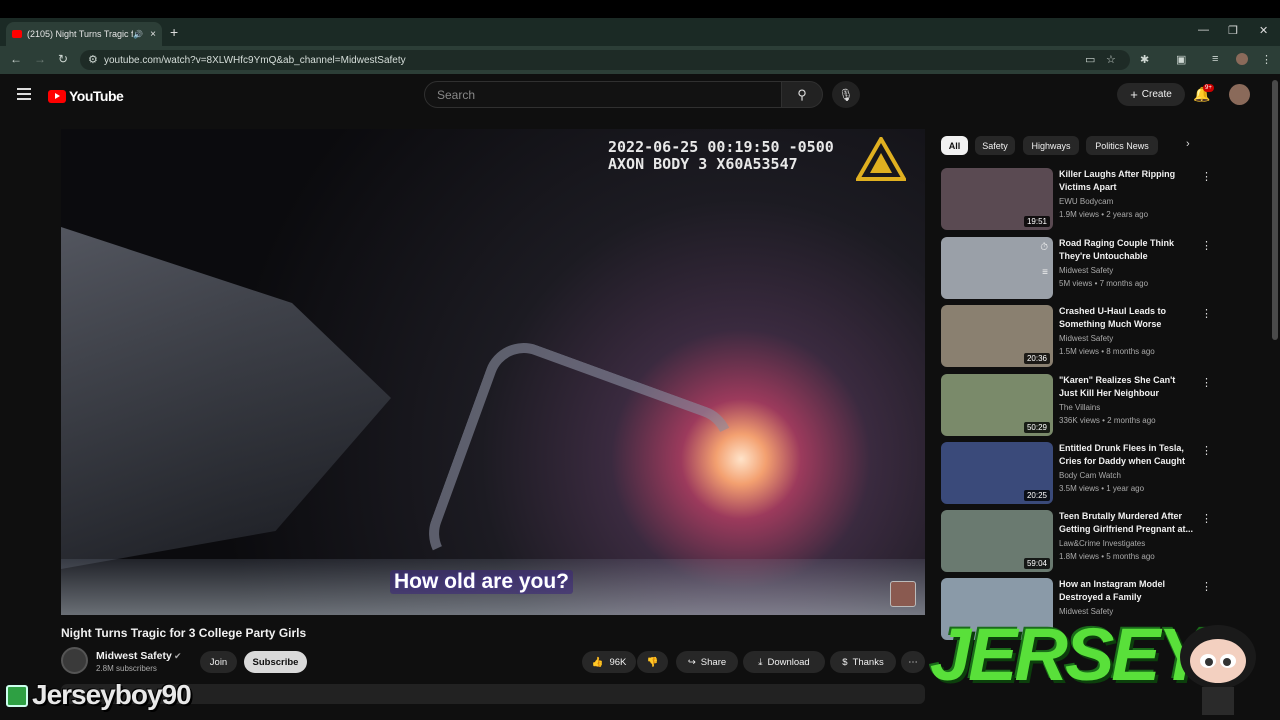 This screenshot has width=1280, height=720. I want to click on channel-watermark-icon, so click(903, 594).